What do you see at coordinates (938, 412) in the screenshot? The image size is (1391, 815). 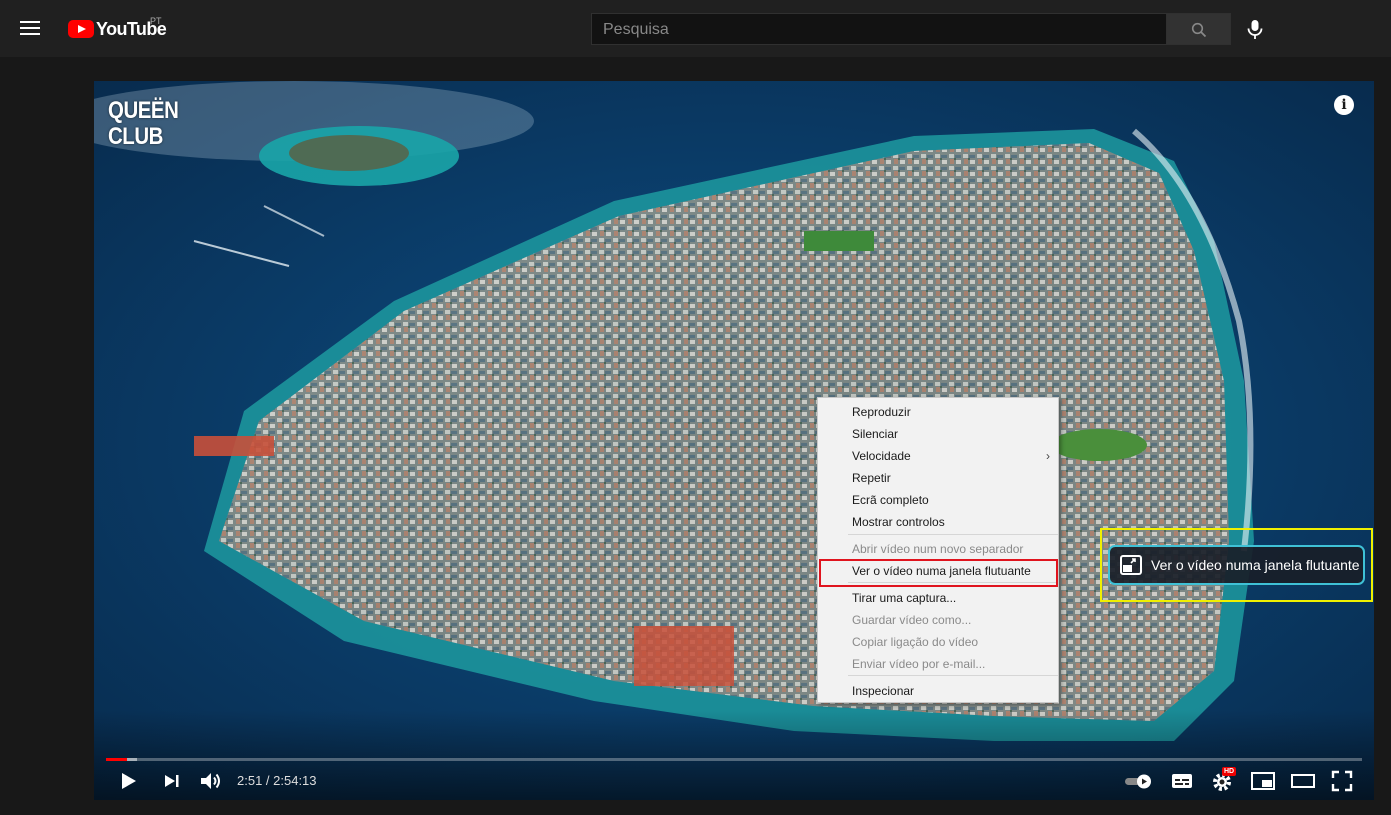 I see `context-menu-item: Reproduzir` at bounding box center [938, 412].